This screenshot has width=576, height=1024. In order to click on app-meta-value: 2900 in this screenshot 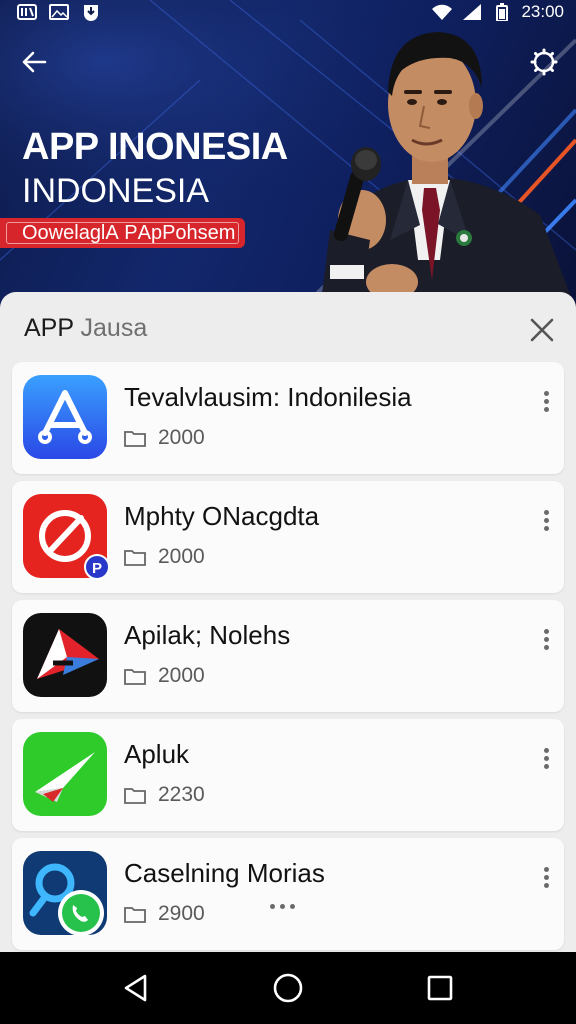, I will do `click(181, 913)`.